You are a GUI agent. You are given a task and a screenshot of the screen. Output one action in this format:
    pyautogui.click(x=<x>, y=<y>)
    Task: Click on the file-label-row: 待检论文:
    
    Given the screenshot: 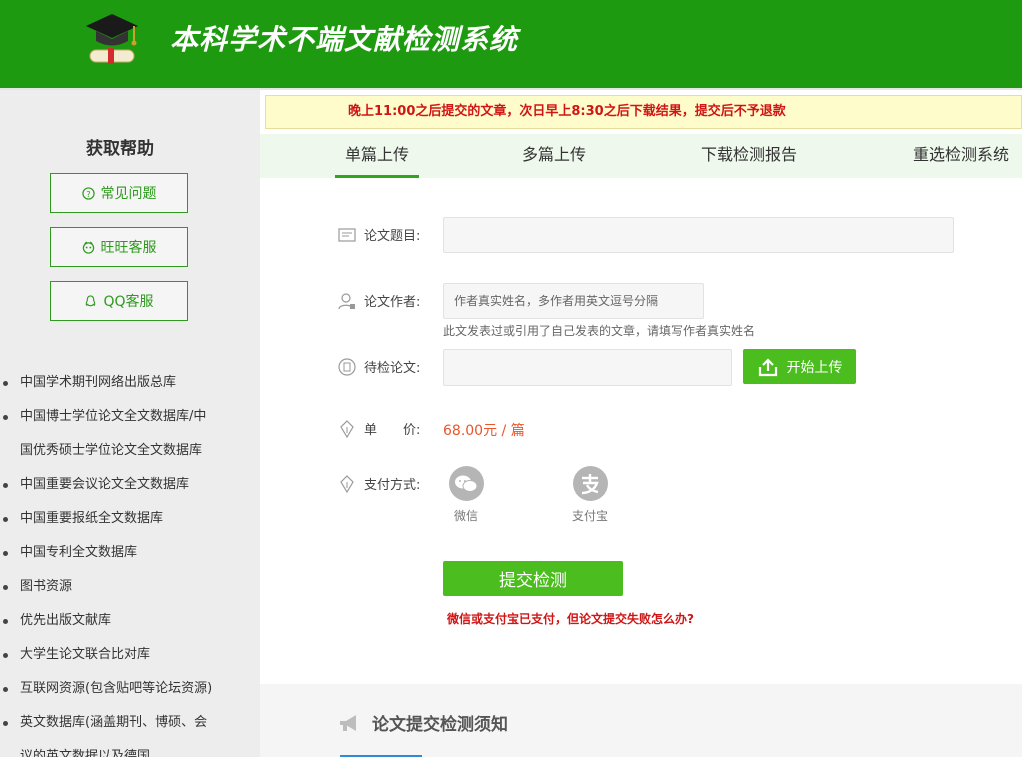 What is the action you would take?
    pyautogui.click(x=379, y=366)
    